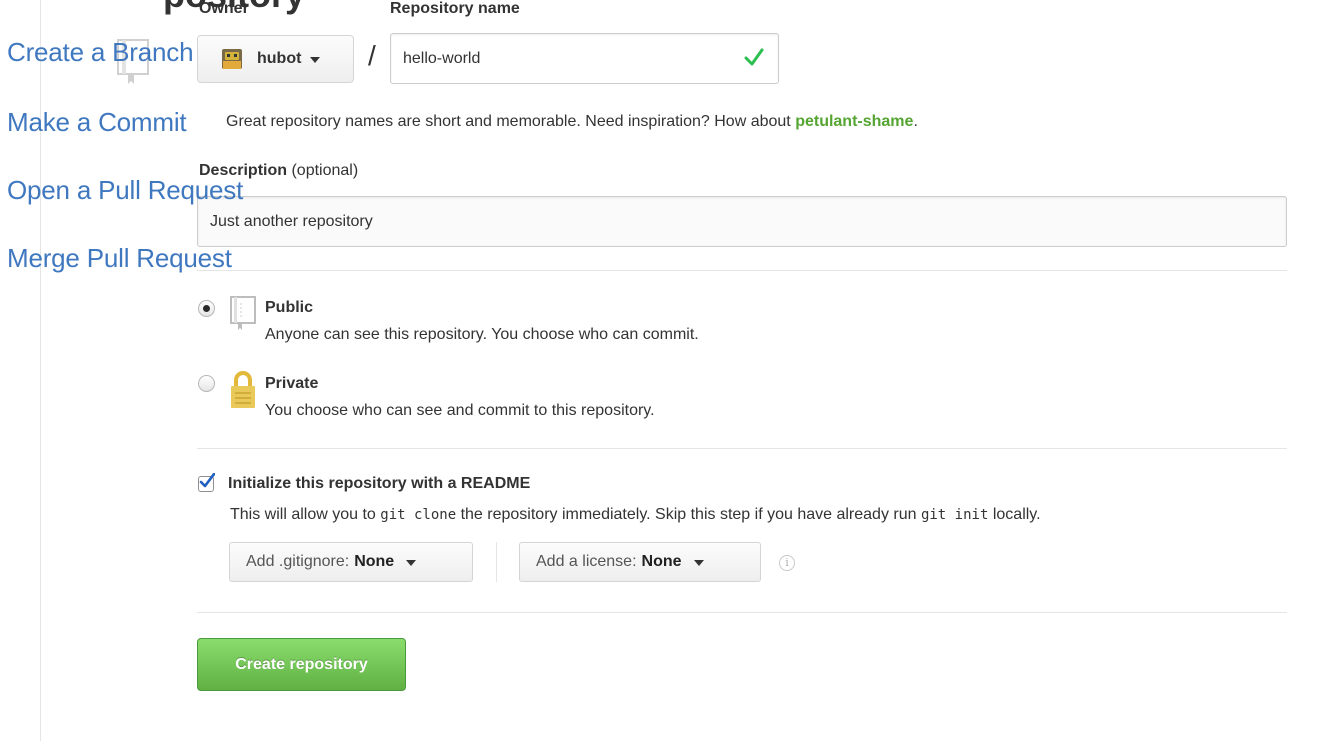 This screenshot has width=1318, height=741. What do you see at coordinates (954, 515) in the screenshot?
I see `git-init-code: git init` at bounding box center [954, 515].